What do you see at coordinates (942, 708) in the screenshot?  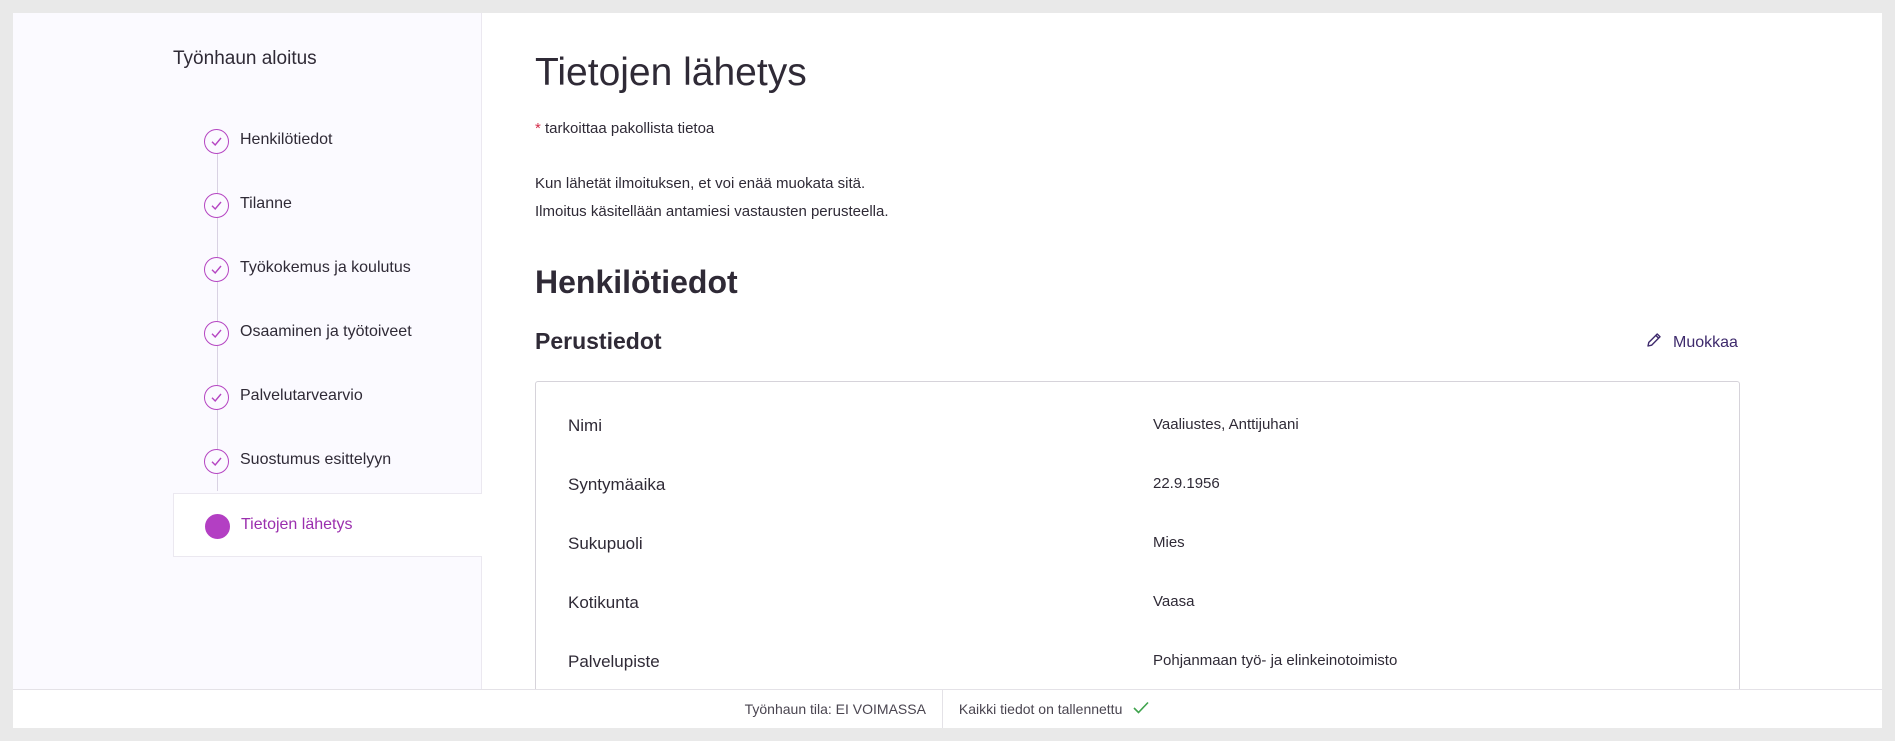 I see `footer-divider` at bounding box center [942, 708].